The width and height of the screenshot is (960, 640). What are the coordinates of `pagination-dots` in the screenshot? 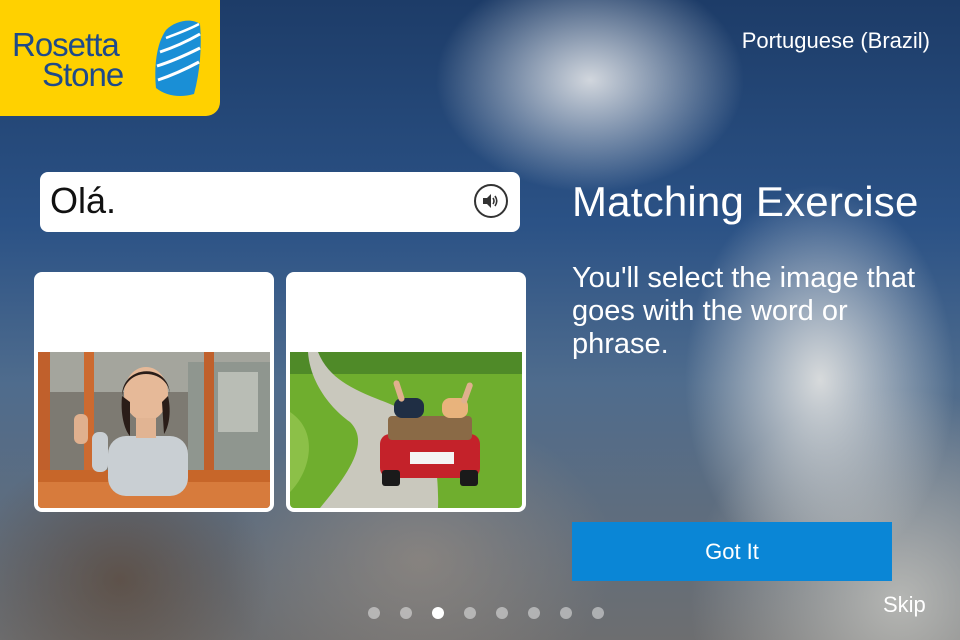 It's located at (486, 613).